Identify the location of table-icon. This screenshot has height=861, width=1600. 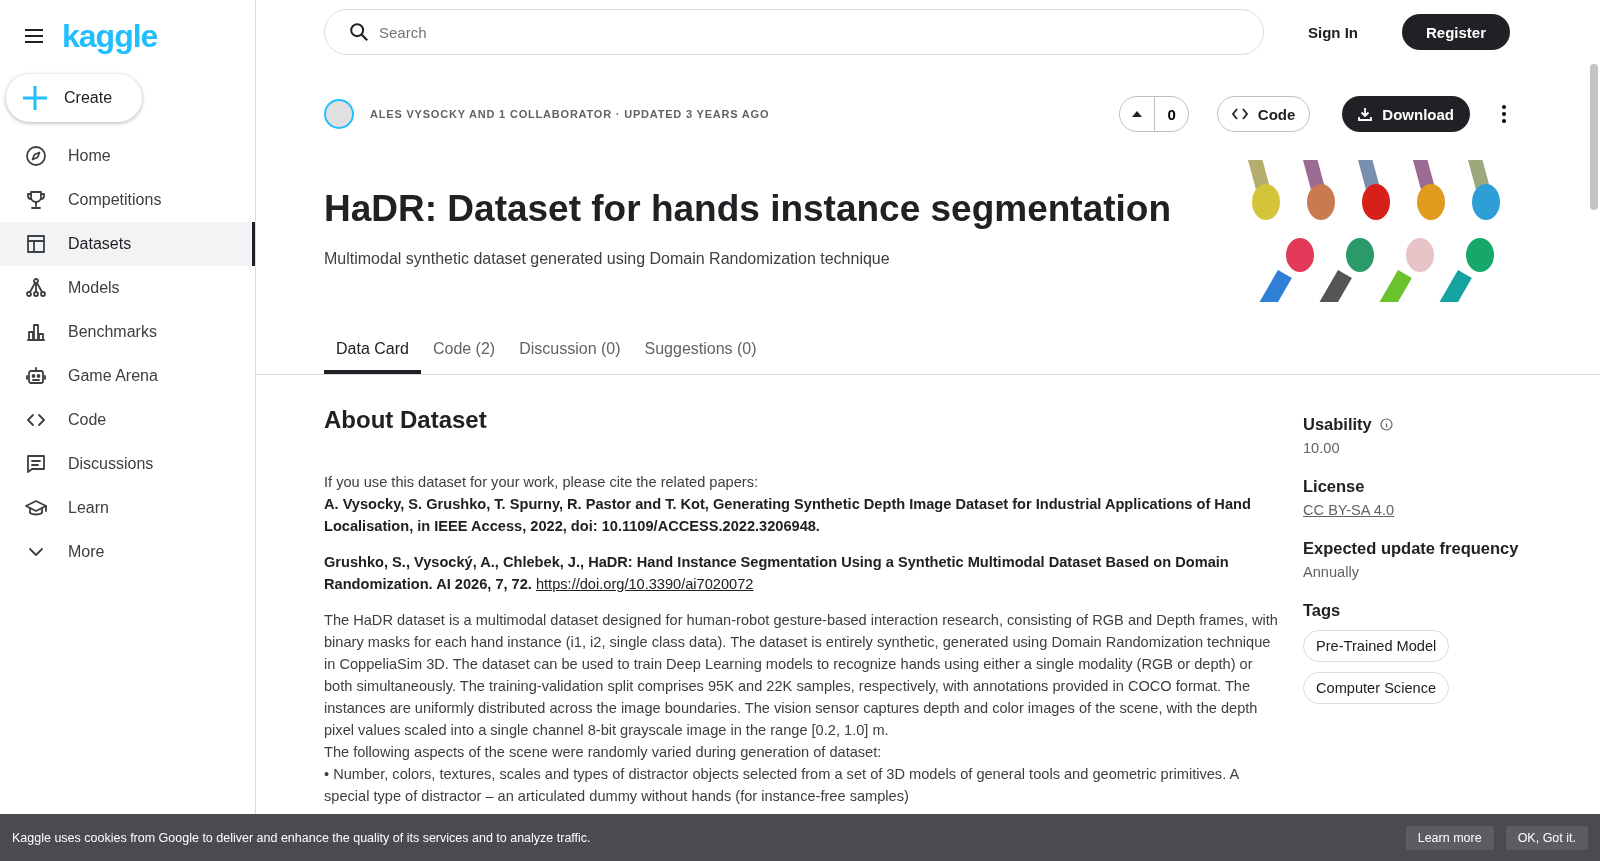
(36, 244).